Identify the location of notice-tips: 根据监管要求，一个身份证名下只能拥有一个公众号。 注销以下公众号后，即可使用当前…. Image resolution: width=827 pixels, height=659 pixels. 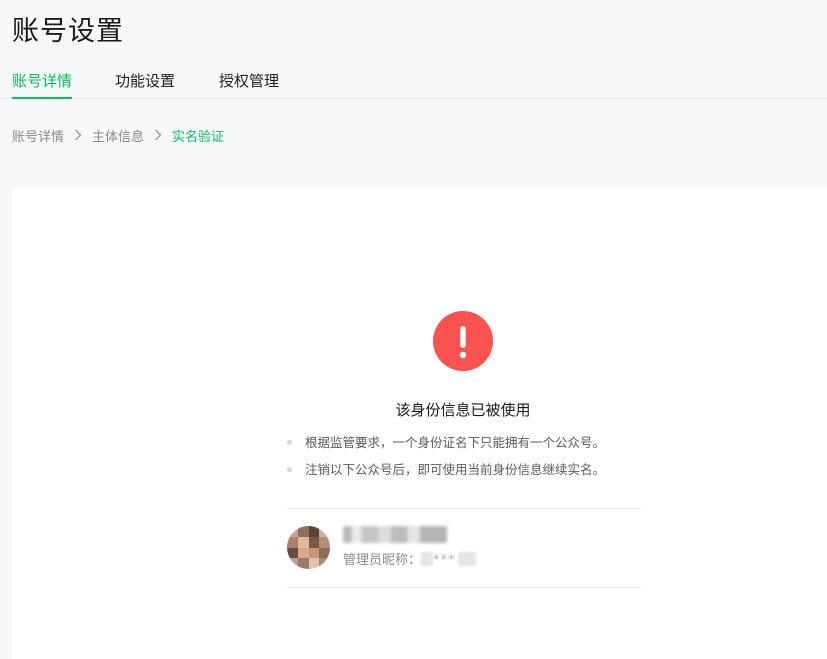
(446, 456).